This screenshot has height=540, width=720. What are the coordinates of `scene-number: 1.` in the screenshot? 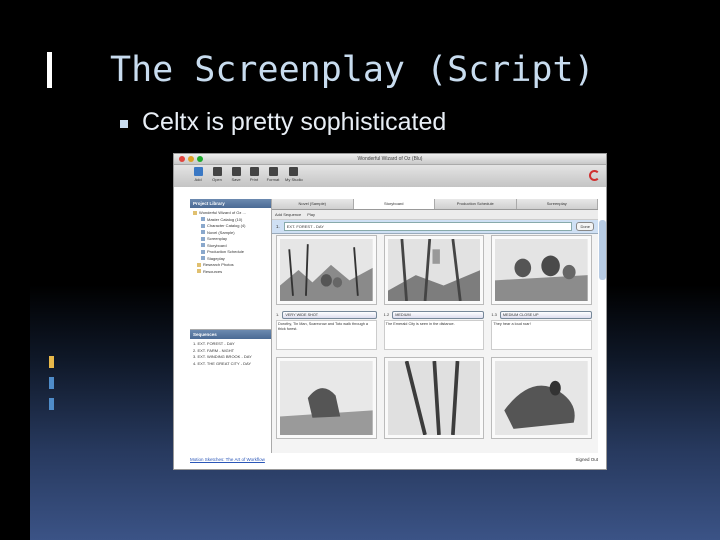 It's located at (278, 226).